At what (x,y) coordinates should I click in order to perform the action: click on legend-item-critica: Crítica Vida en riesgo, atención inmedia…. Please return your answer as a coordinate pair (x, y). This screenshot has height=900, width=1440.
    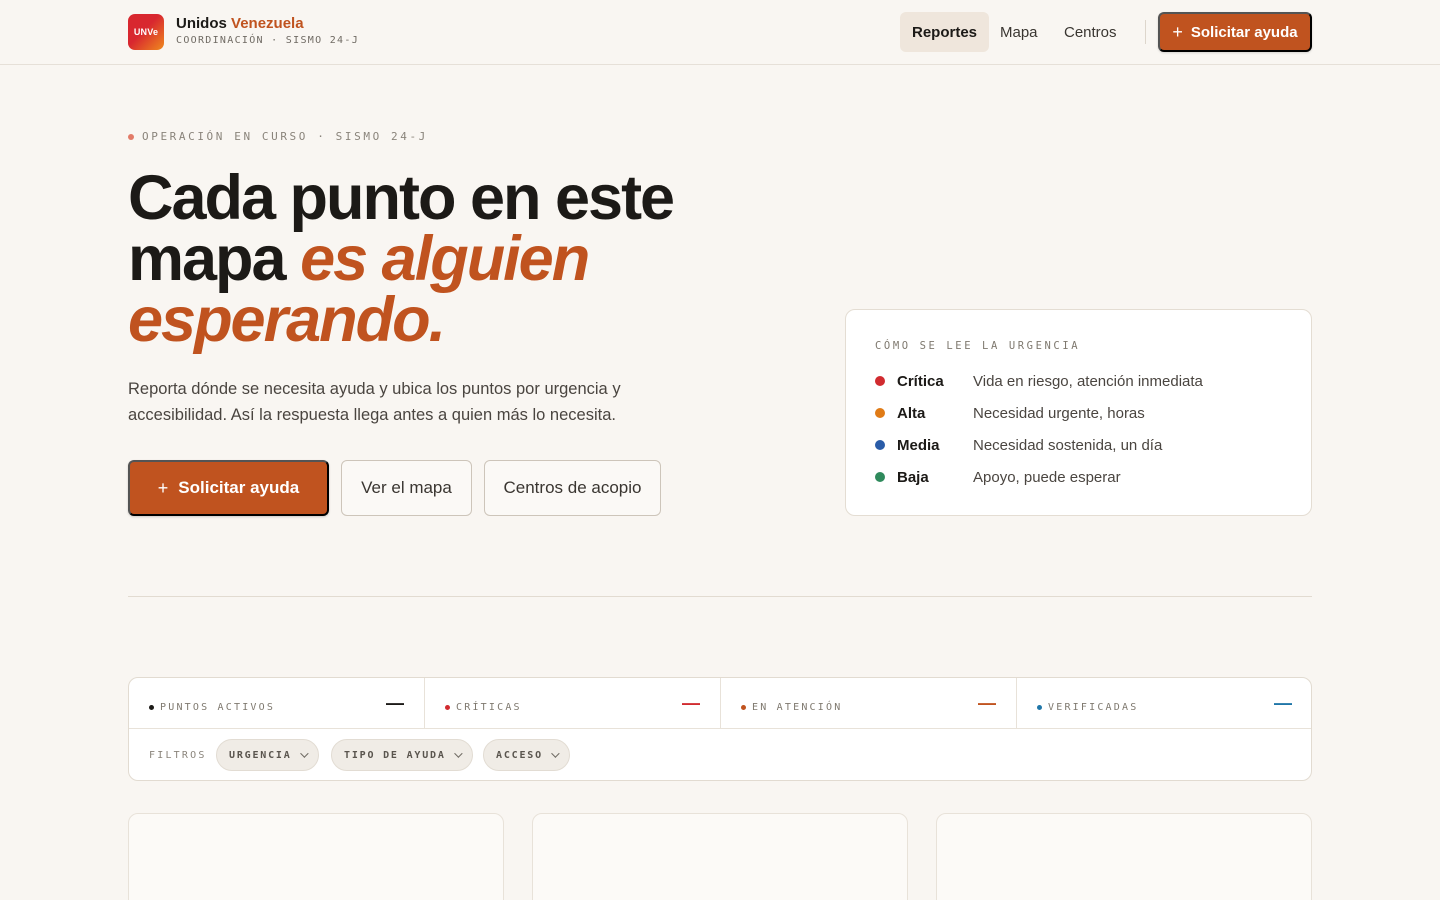
    Looking at the image, I should click on (1085, 381).